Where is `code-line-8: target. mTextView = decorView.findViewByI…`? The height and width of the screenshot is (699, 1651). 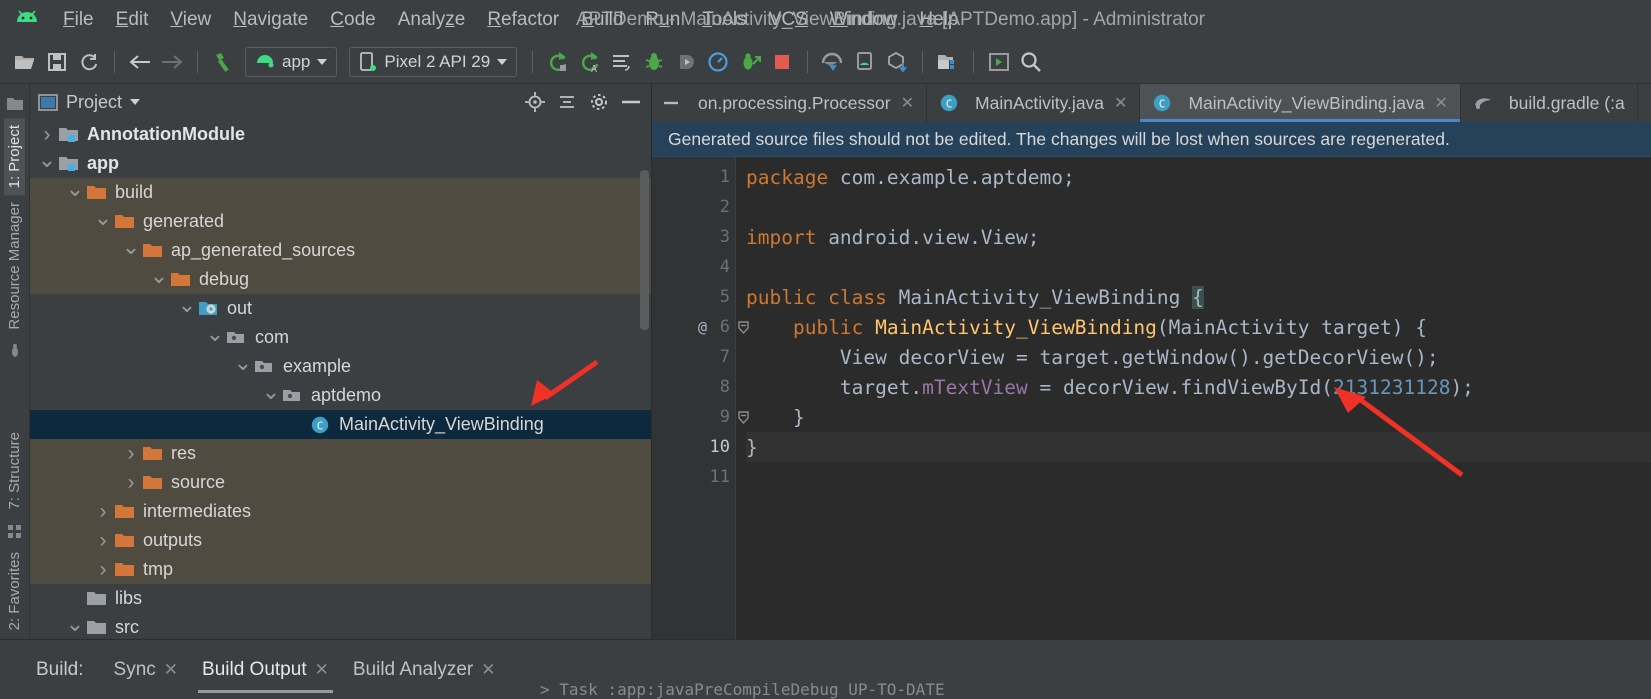 code-line-8: target. mTextView = decorView.findViewByI… is located at coordinates (1198, 387).